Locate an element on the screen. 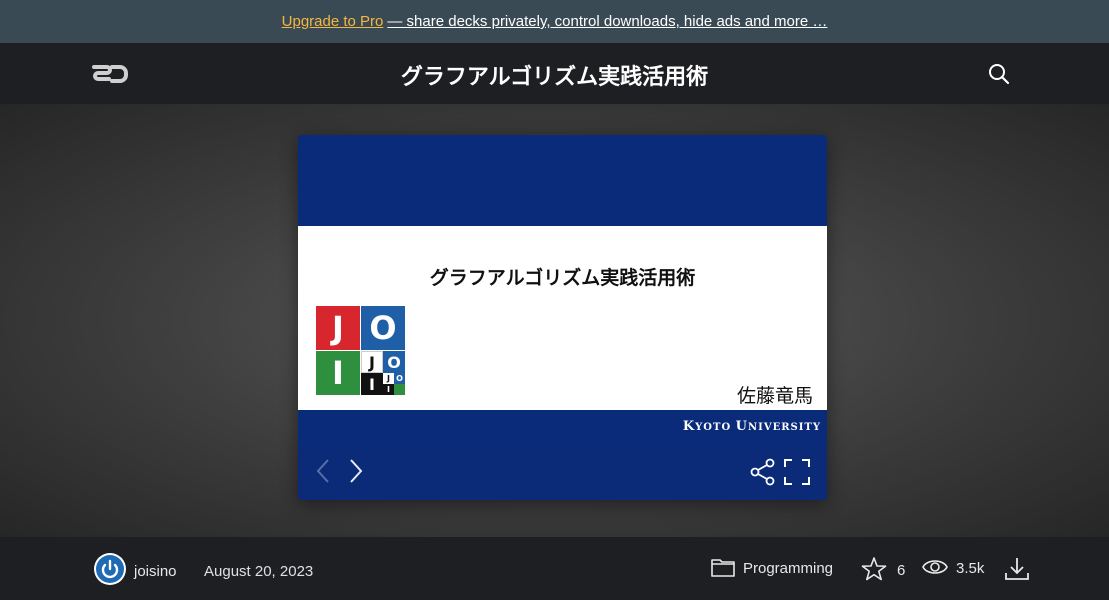 The height and width of the screenshot is (600, 1109). slide-top-band is located at coordinates (562, 180).